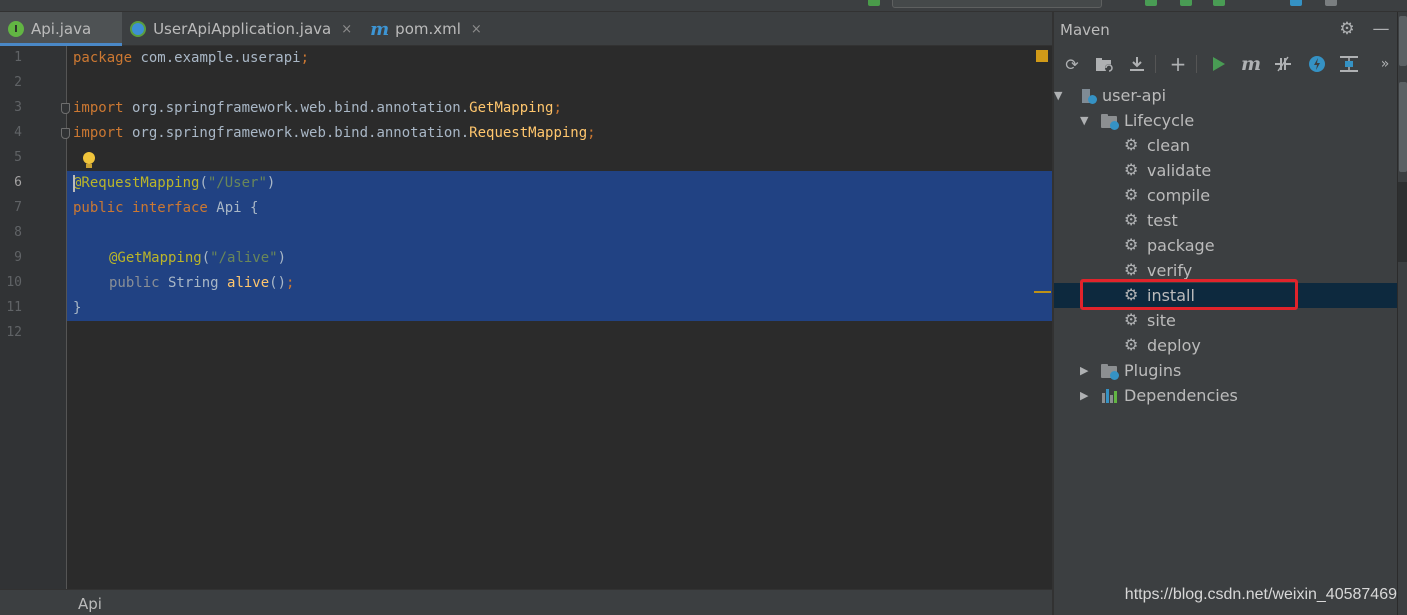 The image size is (1407, 615). I want to click on hide-icon: —, so click(1381, 29).